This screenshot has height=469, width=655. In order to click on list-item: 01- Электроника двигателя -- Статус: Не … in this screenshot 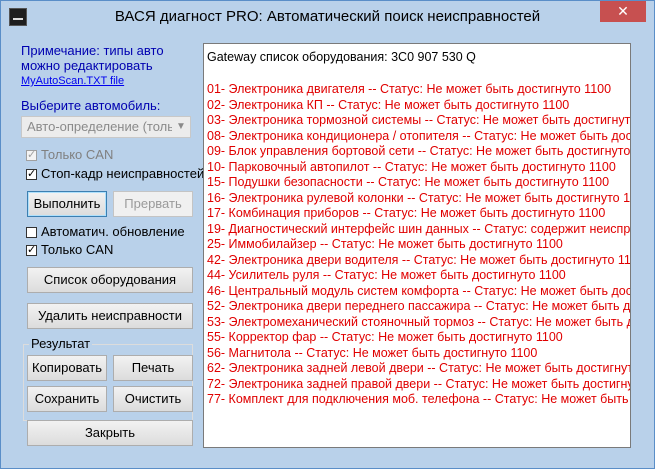, I will do `click(409, 89)`.